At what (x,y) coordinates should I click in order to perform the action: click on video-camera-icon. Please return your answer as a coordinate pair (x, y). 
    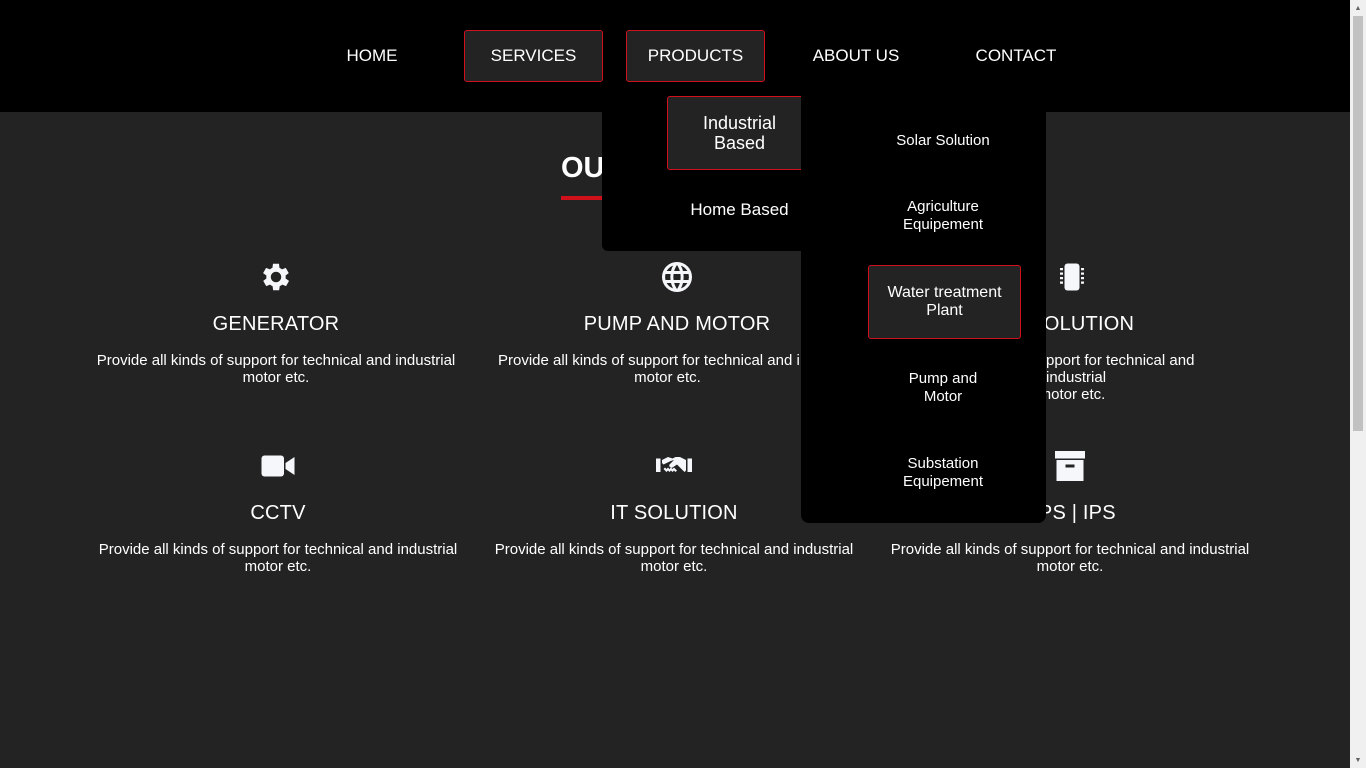
    Looking at the image, I should click on (278, 466).